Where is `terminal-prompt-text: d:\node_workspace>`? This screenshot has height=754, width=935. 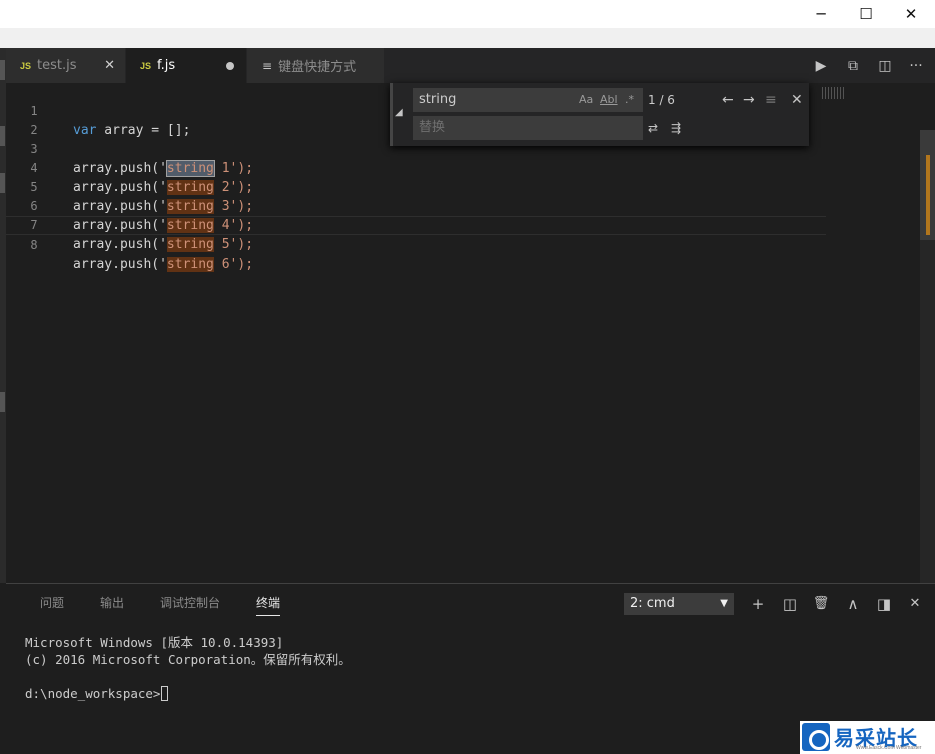 terminal-prompt-text: d:\node_workspace> is located at coordinates (93, 693).